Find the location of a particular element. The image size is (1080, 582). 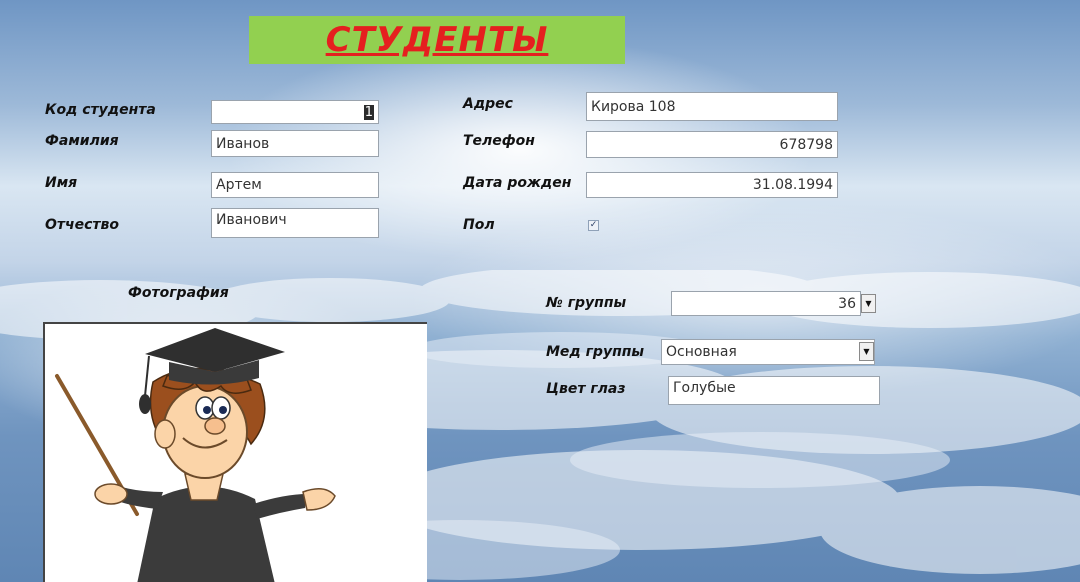

photo-label: Фотография is located at coordinates (178, 293).